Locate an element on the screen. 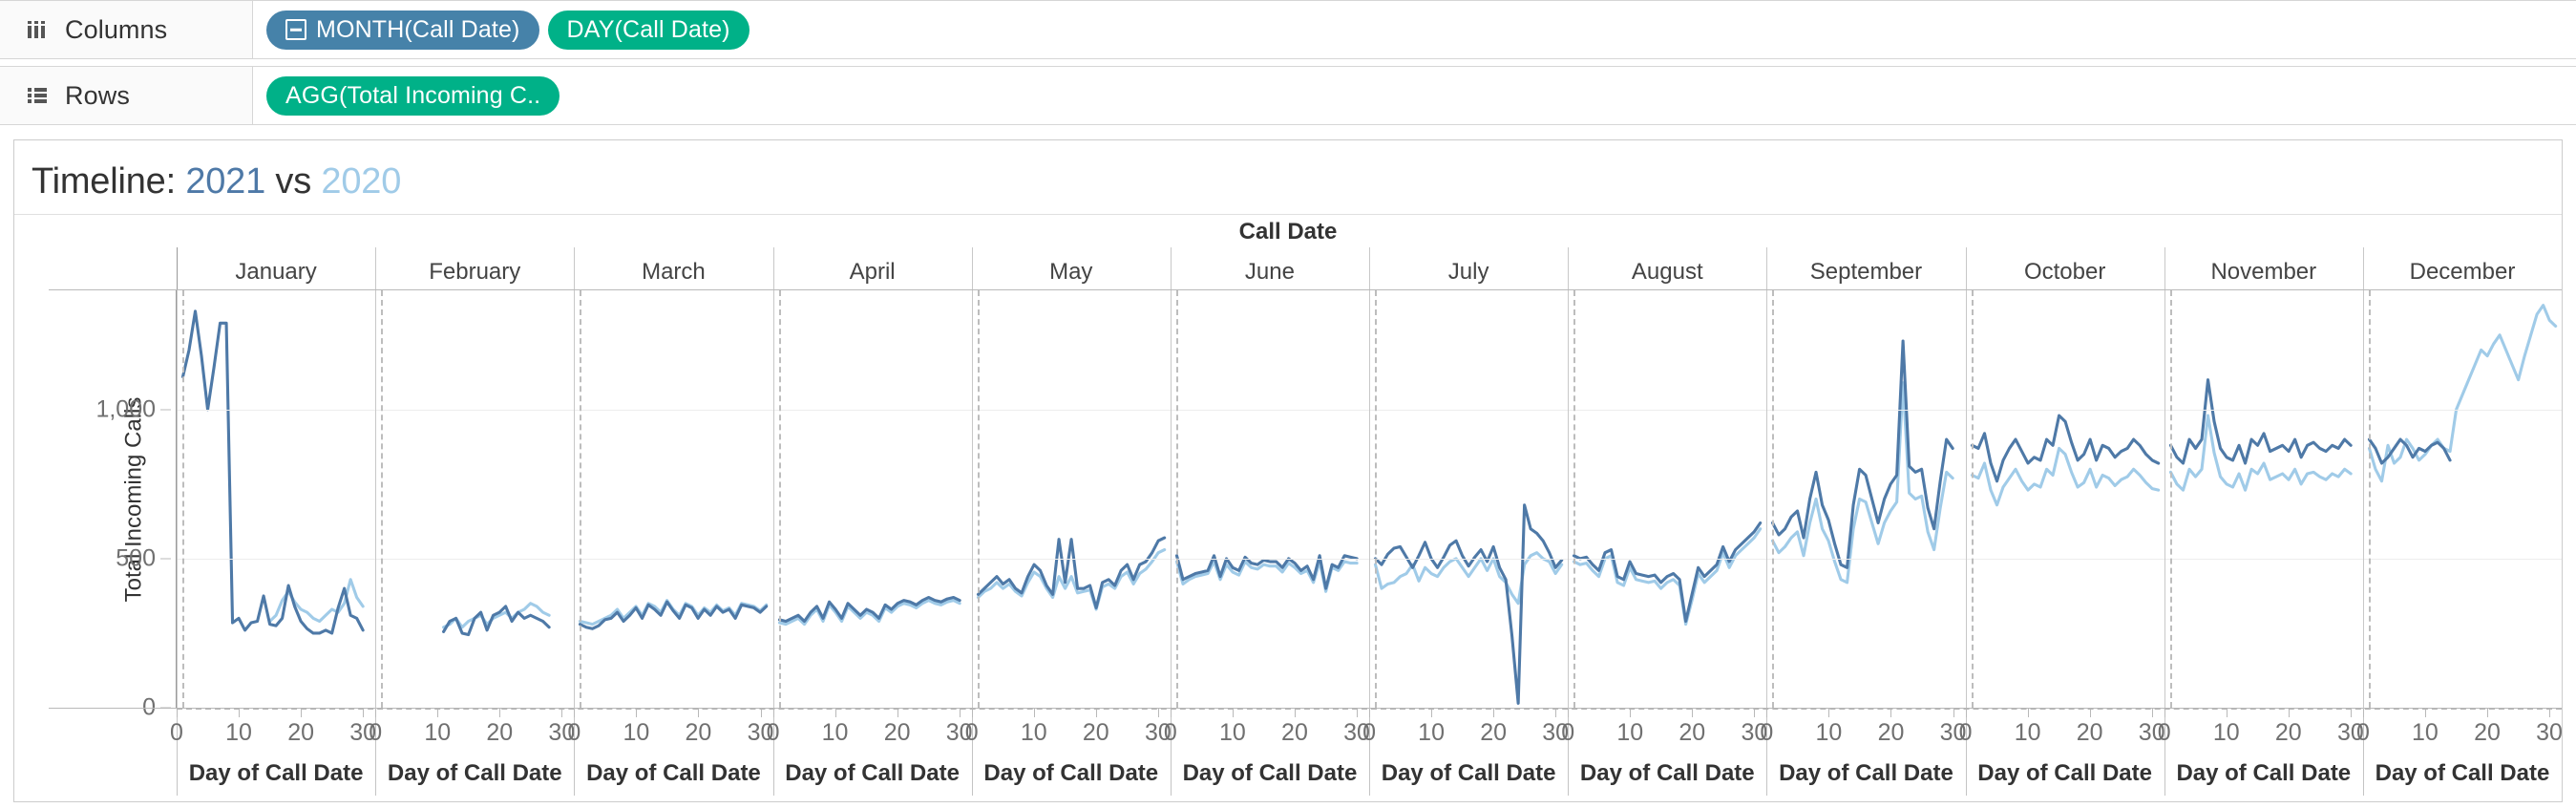 Image resolution: width=2576 pixels, height=808 pixels. columns-label-text: Columns is located at coordinates (116, 29).